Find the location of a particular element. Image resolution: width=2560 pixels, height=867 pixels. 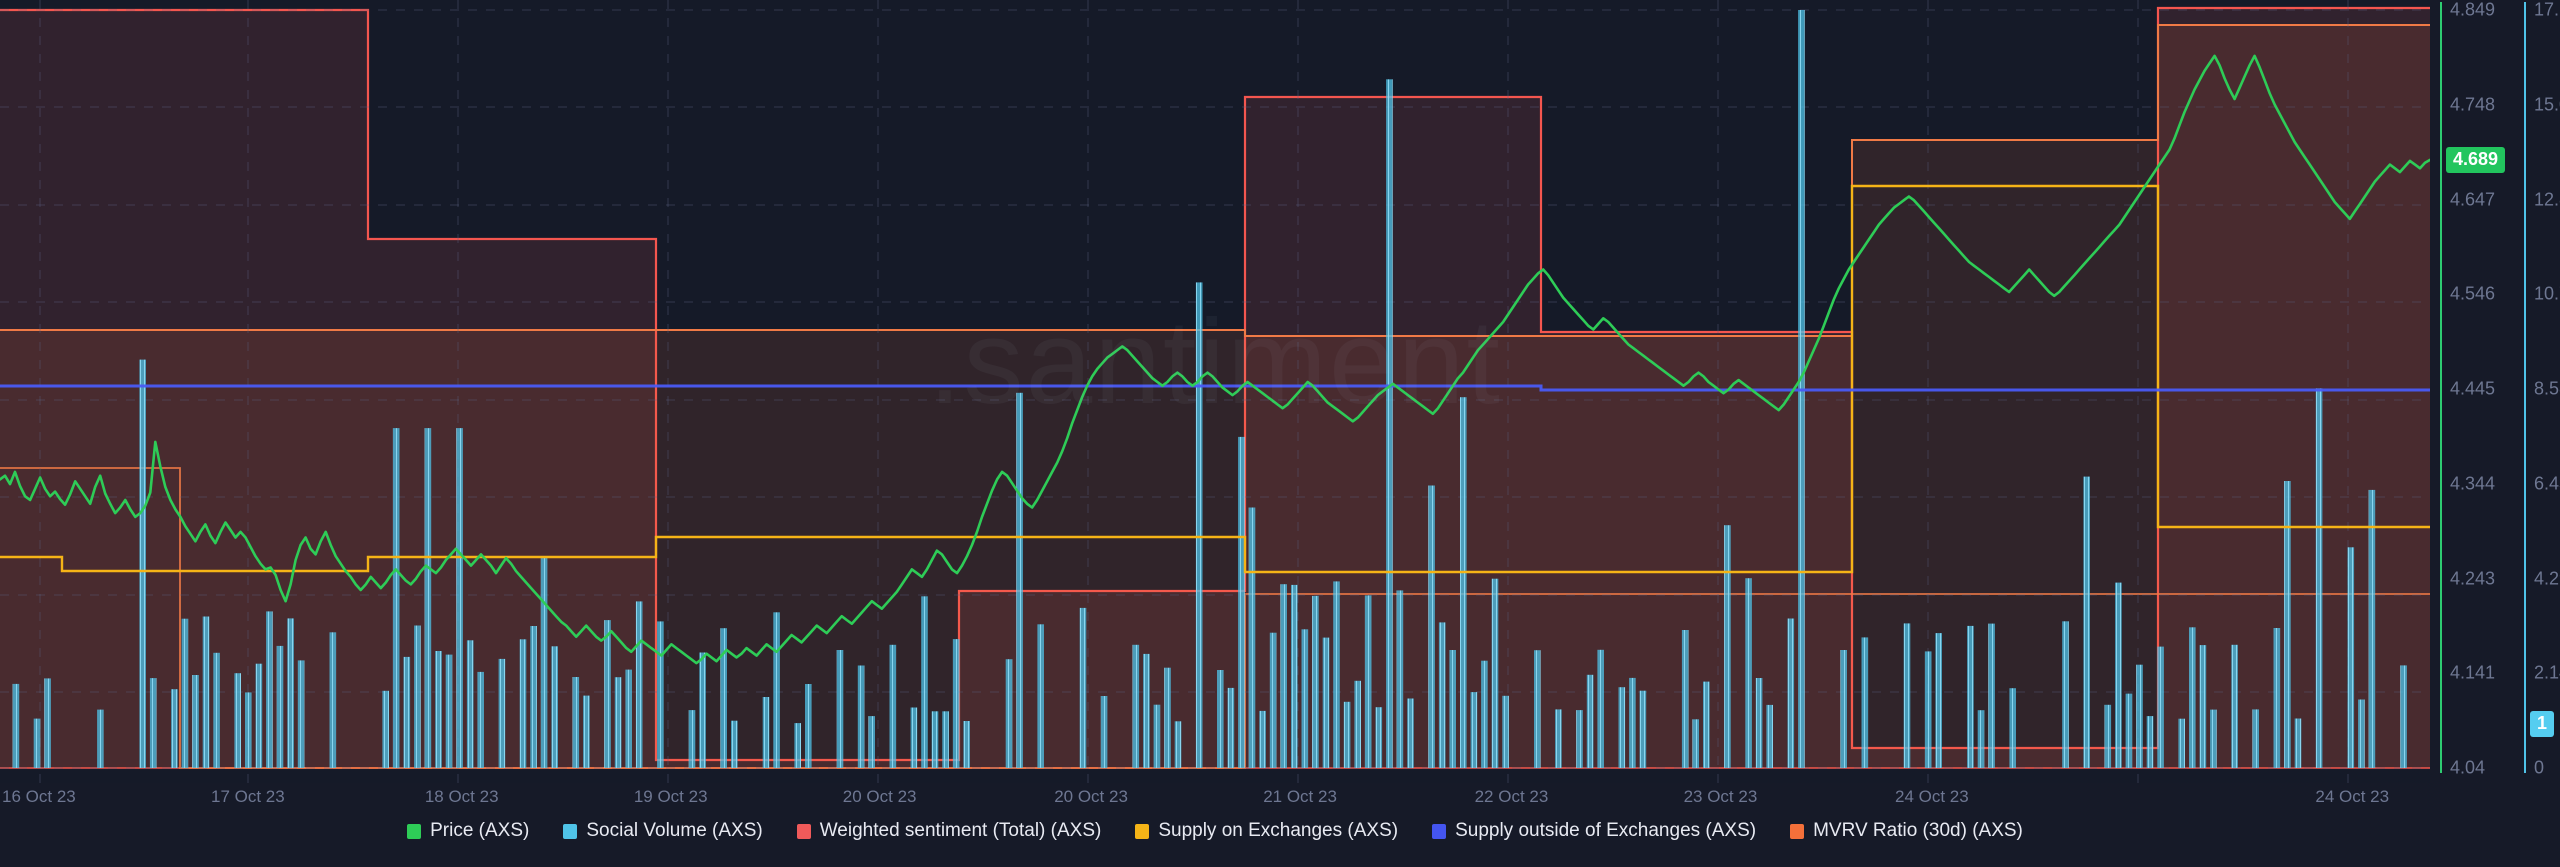

legend-item-social_volume: Social Volume (AXS) is located at coordinates (663, 831).